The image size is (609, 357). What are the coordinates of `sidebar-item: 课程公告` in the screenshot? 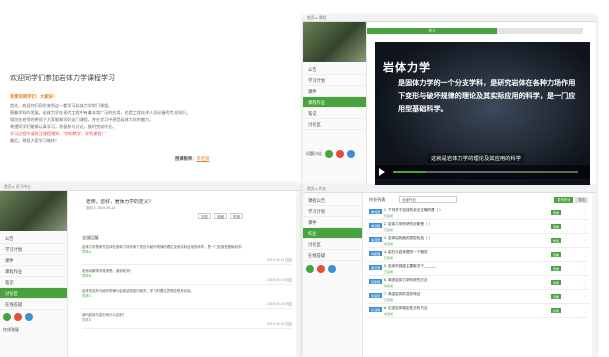 It's located at (332, 200).